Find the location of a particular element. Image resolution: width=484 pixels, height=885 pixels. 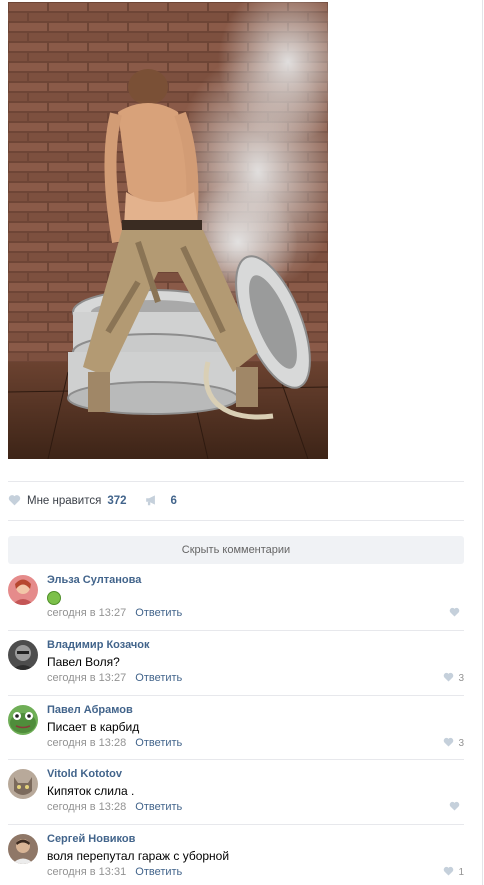

megaphone-icon is located at coordinates (155, 501).